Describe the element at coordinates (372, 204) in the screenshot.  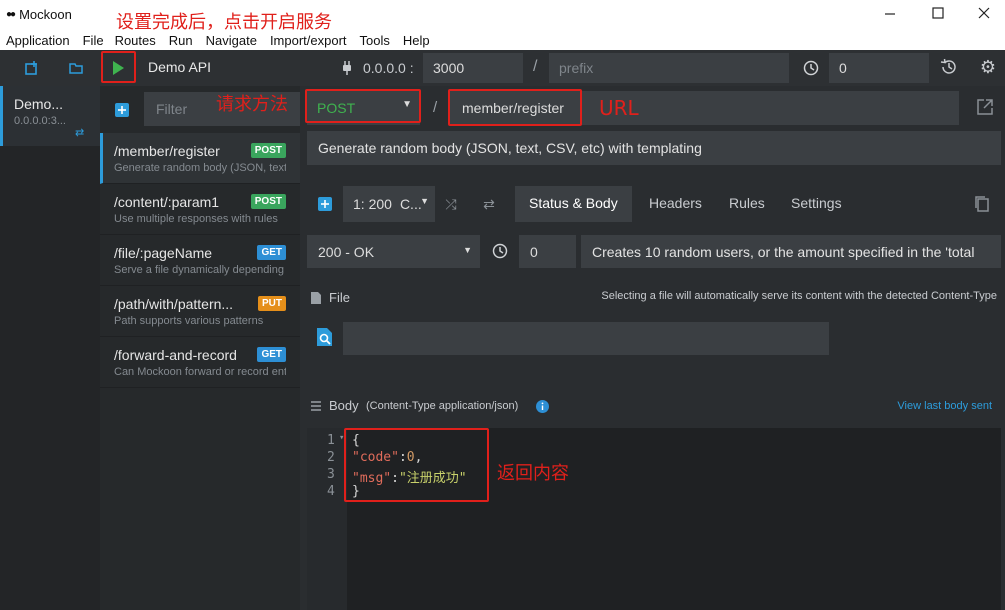
I see `response-selector-value: 1: 200` at that location.